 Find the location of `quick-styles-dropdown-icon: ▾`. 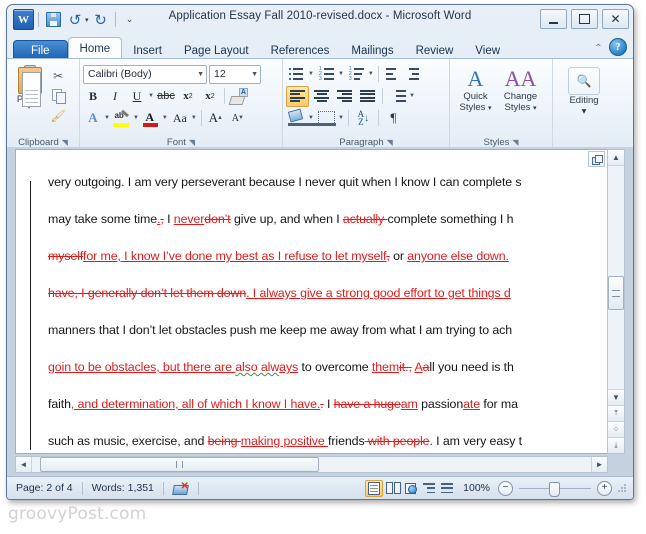

quick-styles-dropdown-icon: ▾ is located at coordinates (490, 108).